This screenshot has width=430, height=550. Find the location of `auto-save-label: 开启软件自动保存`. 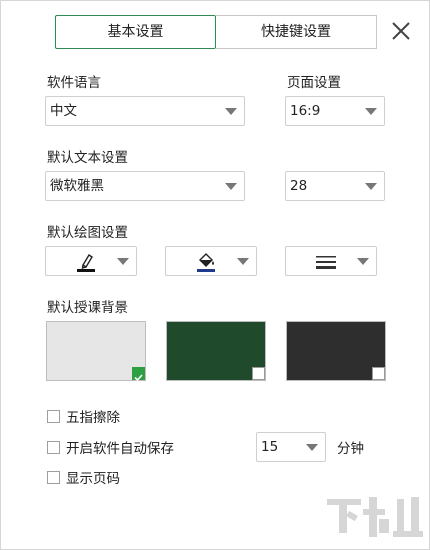

auto-save-label: 开启软件自动保存 is located at coordinates (120, 449).